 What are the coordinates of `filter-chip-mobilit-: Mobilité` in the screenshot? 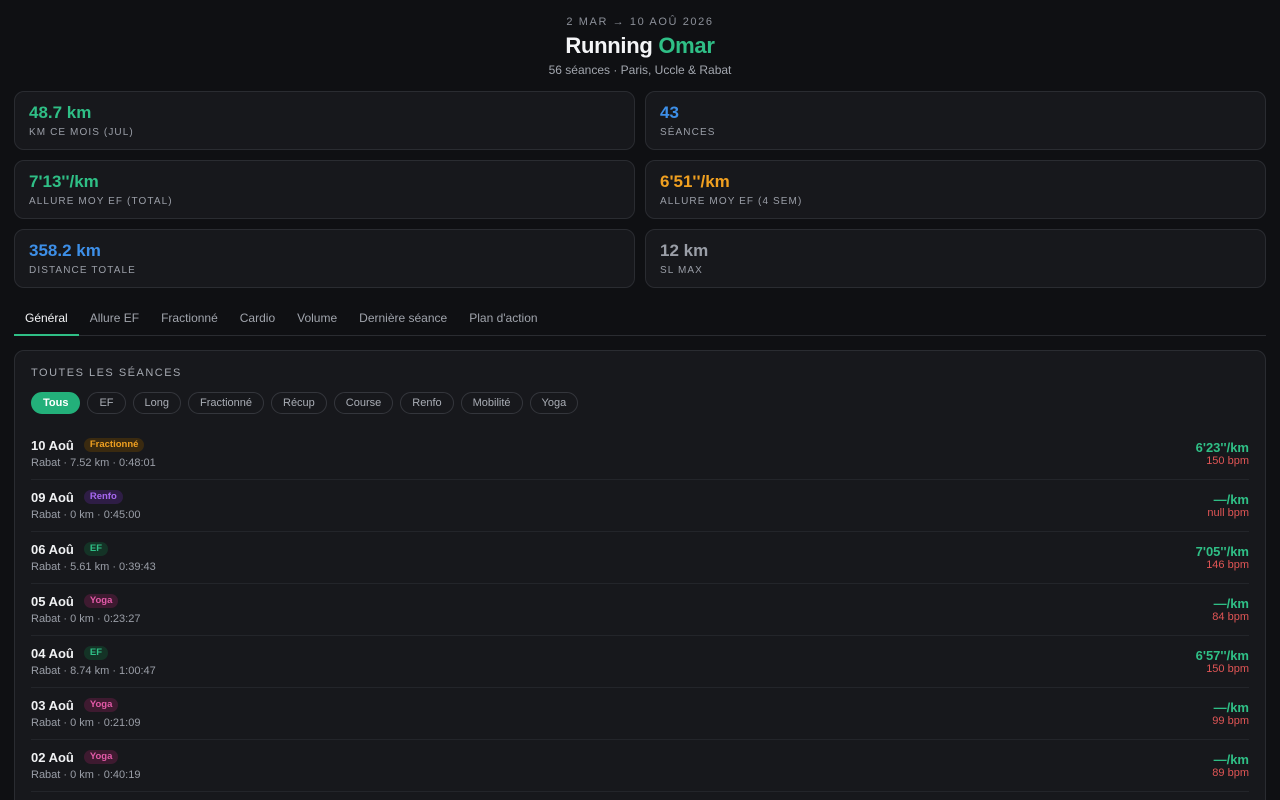 It's located at (491, 403).